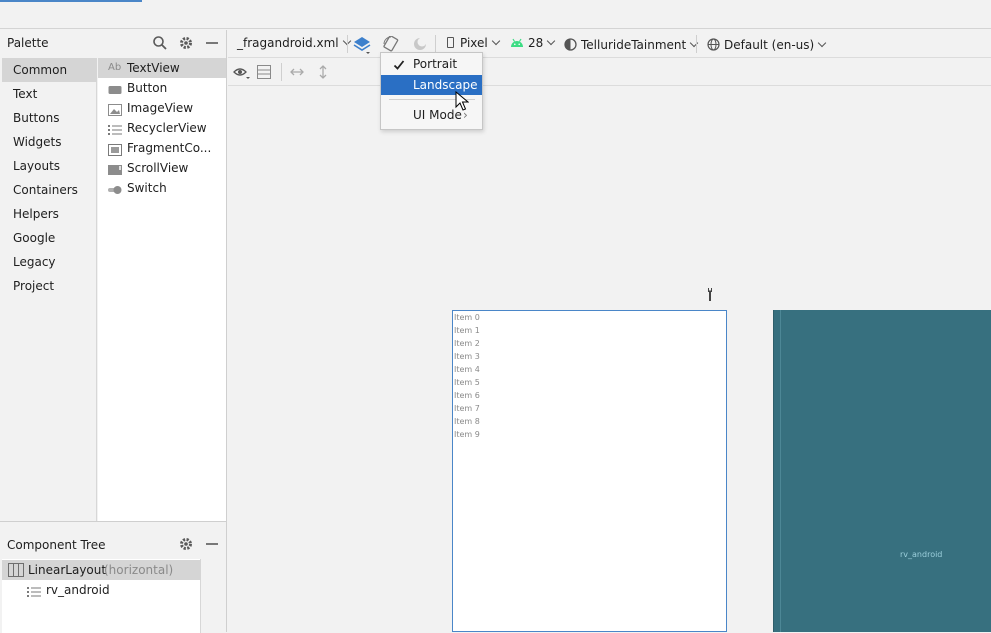 This screenshot has height=633, width=991. Describe the element at coordinates (462, 102) in the screenshot. I see `mouse-cursor-icon` at that location.